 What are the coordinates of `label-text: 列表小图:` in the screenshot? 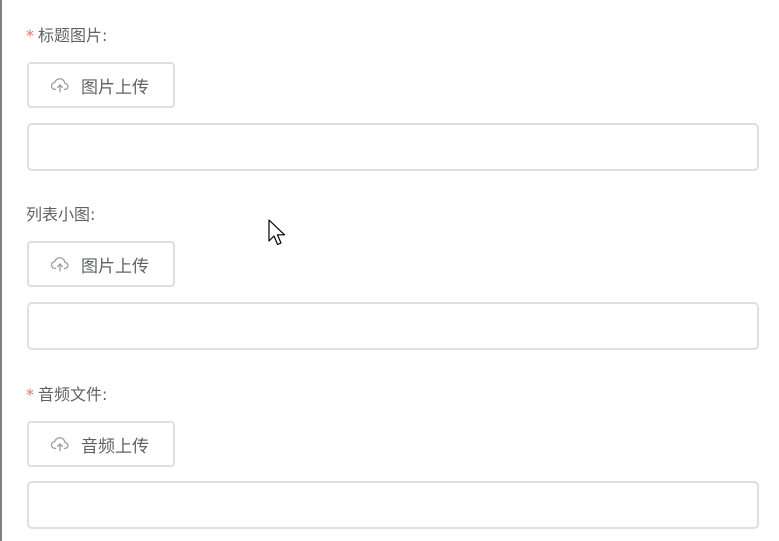 It's located at (61, 214).